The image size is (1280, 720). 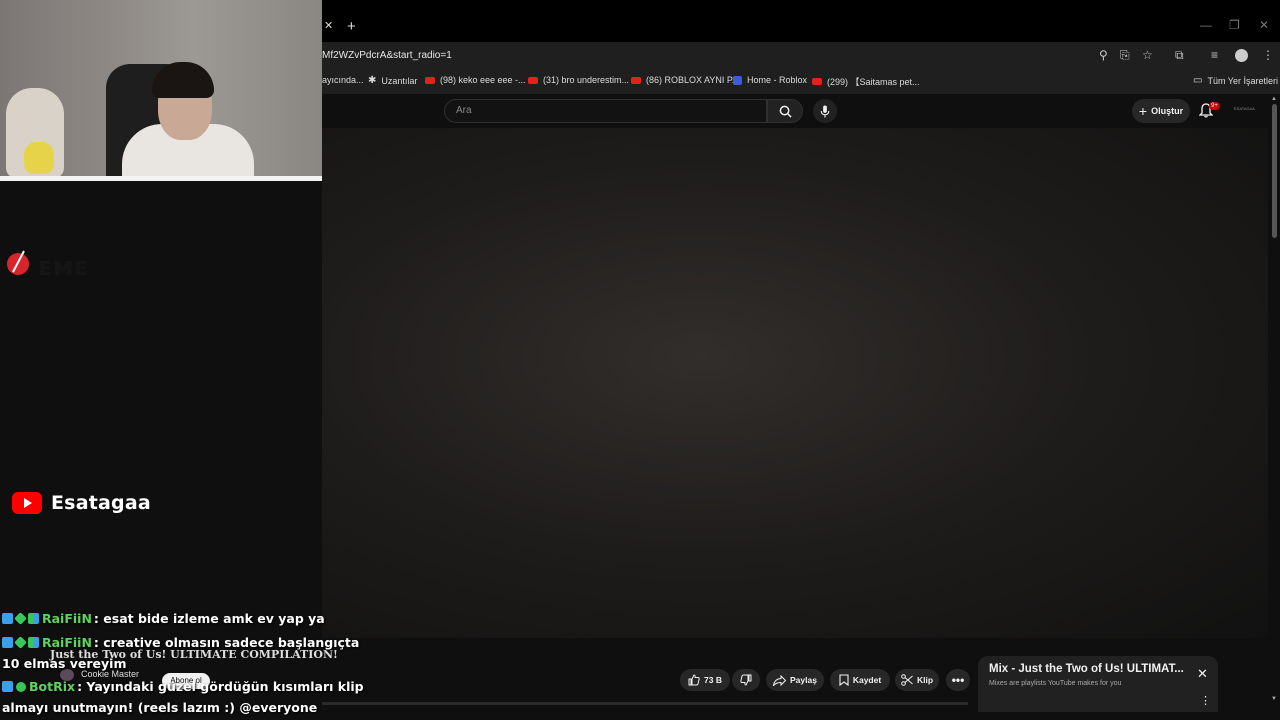 I want to click on like-button: 73 B, so click(x=705, y=680).